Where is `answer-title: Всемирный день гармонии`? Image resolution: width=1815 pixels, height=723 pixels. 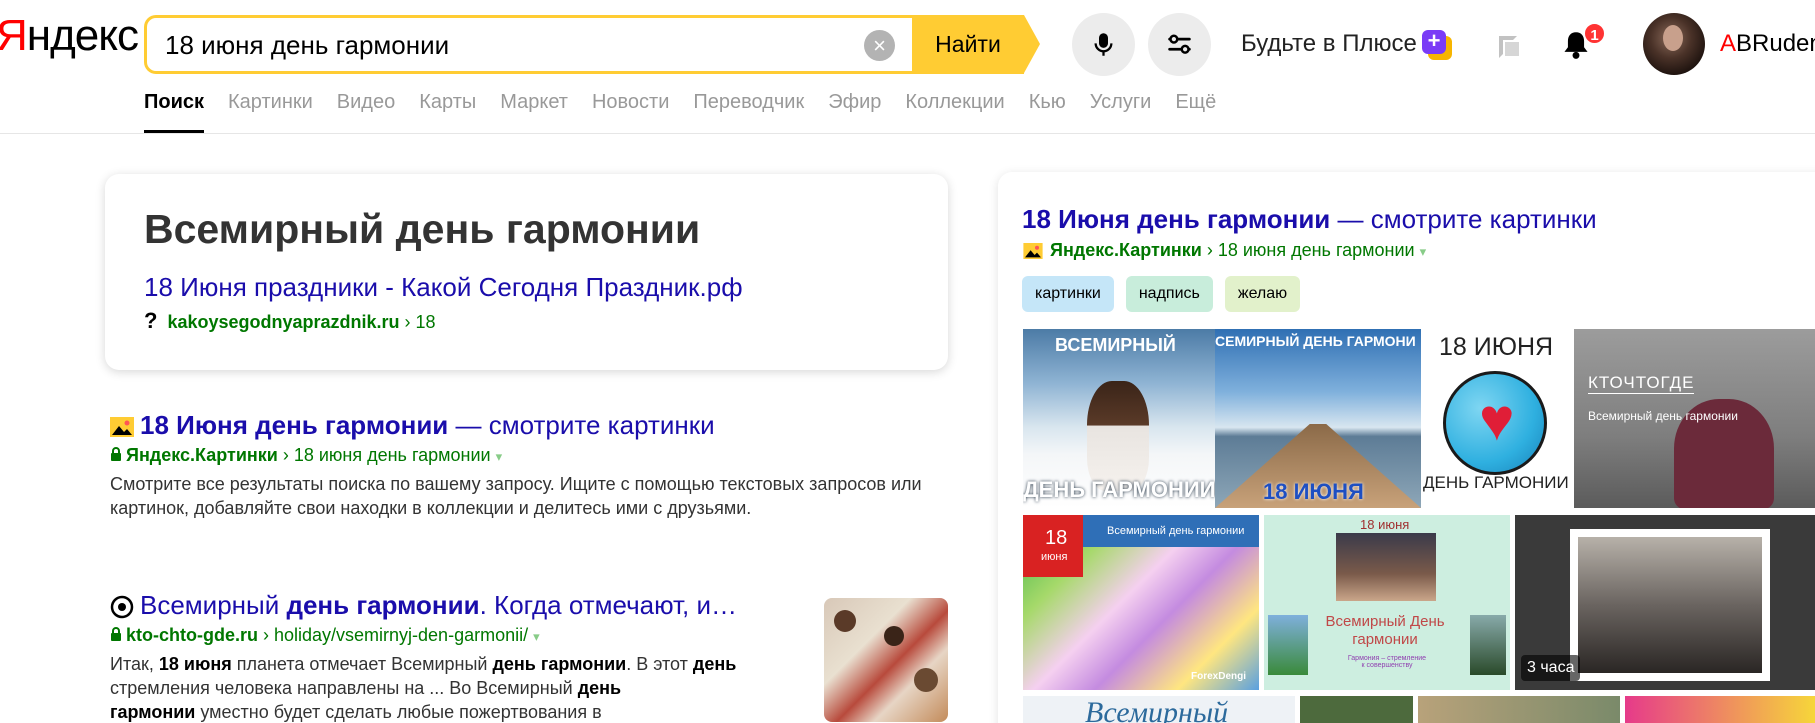 answer-title: Всемирный день гармонии is located at coordinates (422, 229).